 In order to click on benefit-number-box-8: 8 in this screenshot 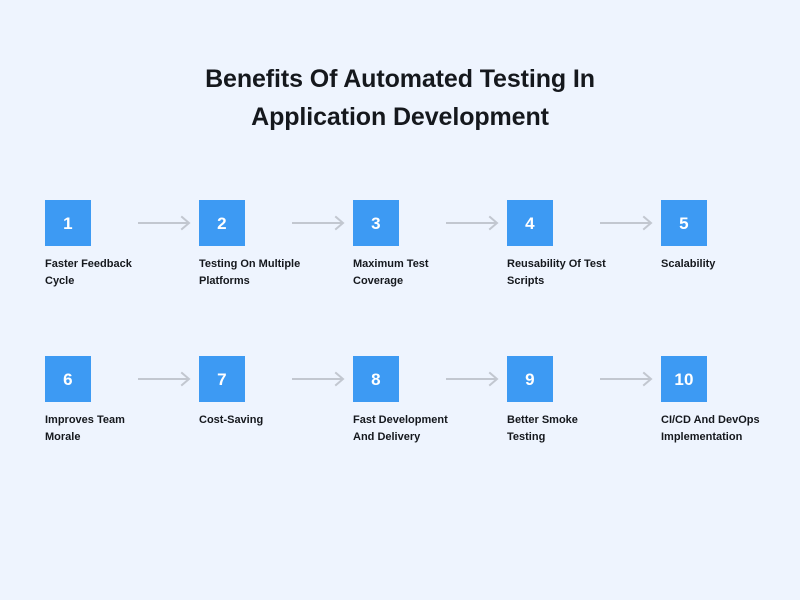, I will do `click(376, 379)`.